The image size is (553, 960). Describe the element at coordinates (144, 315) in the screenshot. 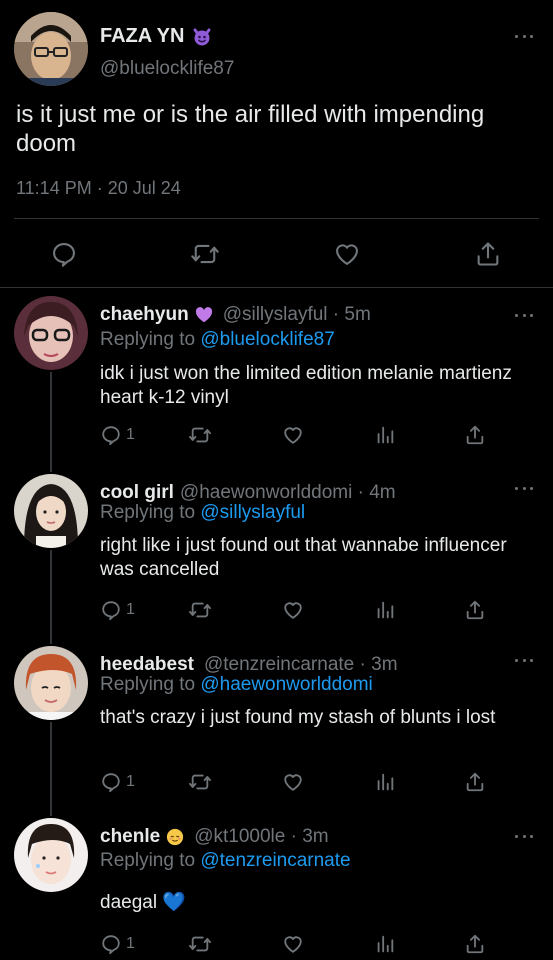

I see `author-name: chaehyun` at that location.